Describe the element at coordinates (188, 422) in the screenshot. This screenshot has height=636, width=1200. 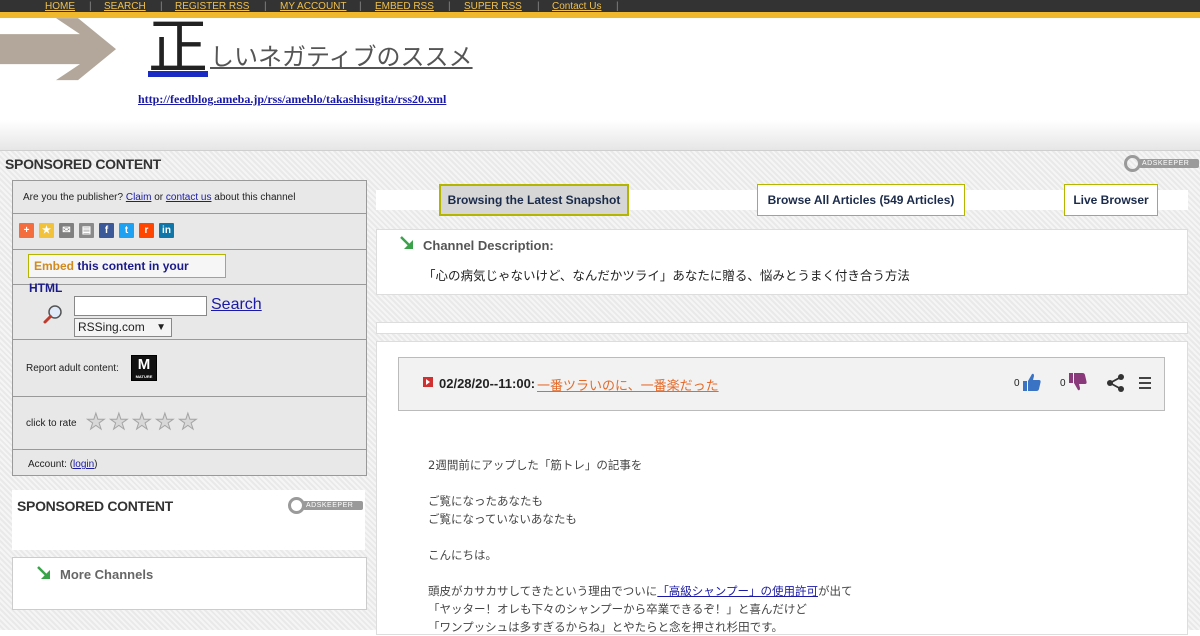
I see `star-rating-5: ★` at that location.